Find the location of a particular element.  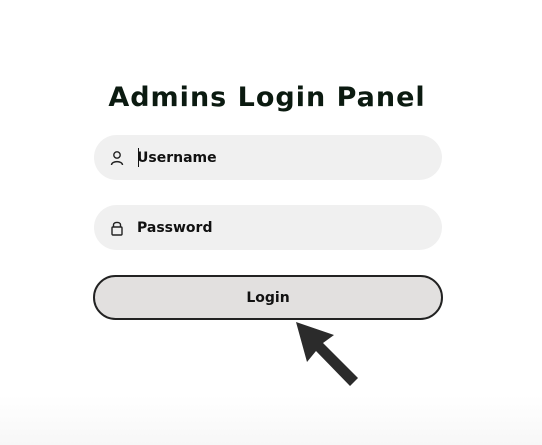

lock-icon is located at coordinates (117, 228).